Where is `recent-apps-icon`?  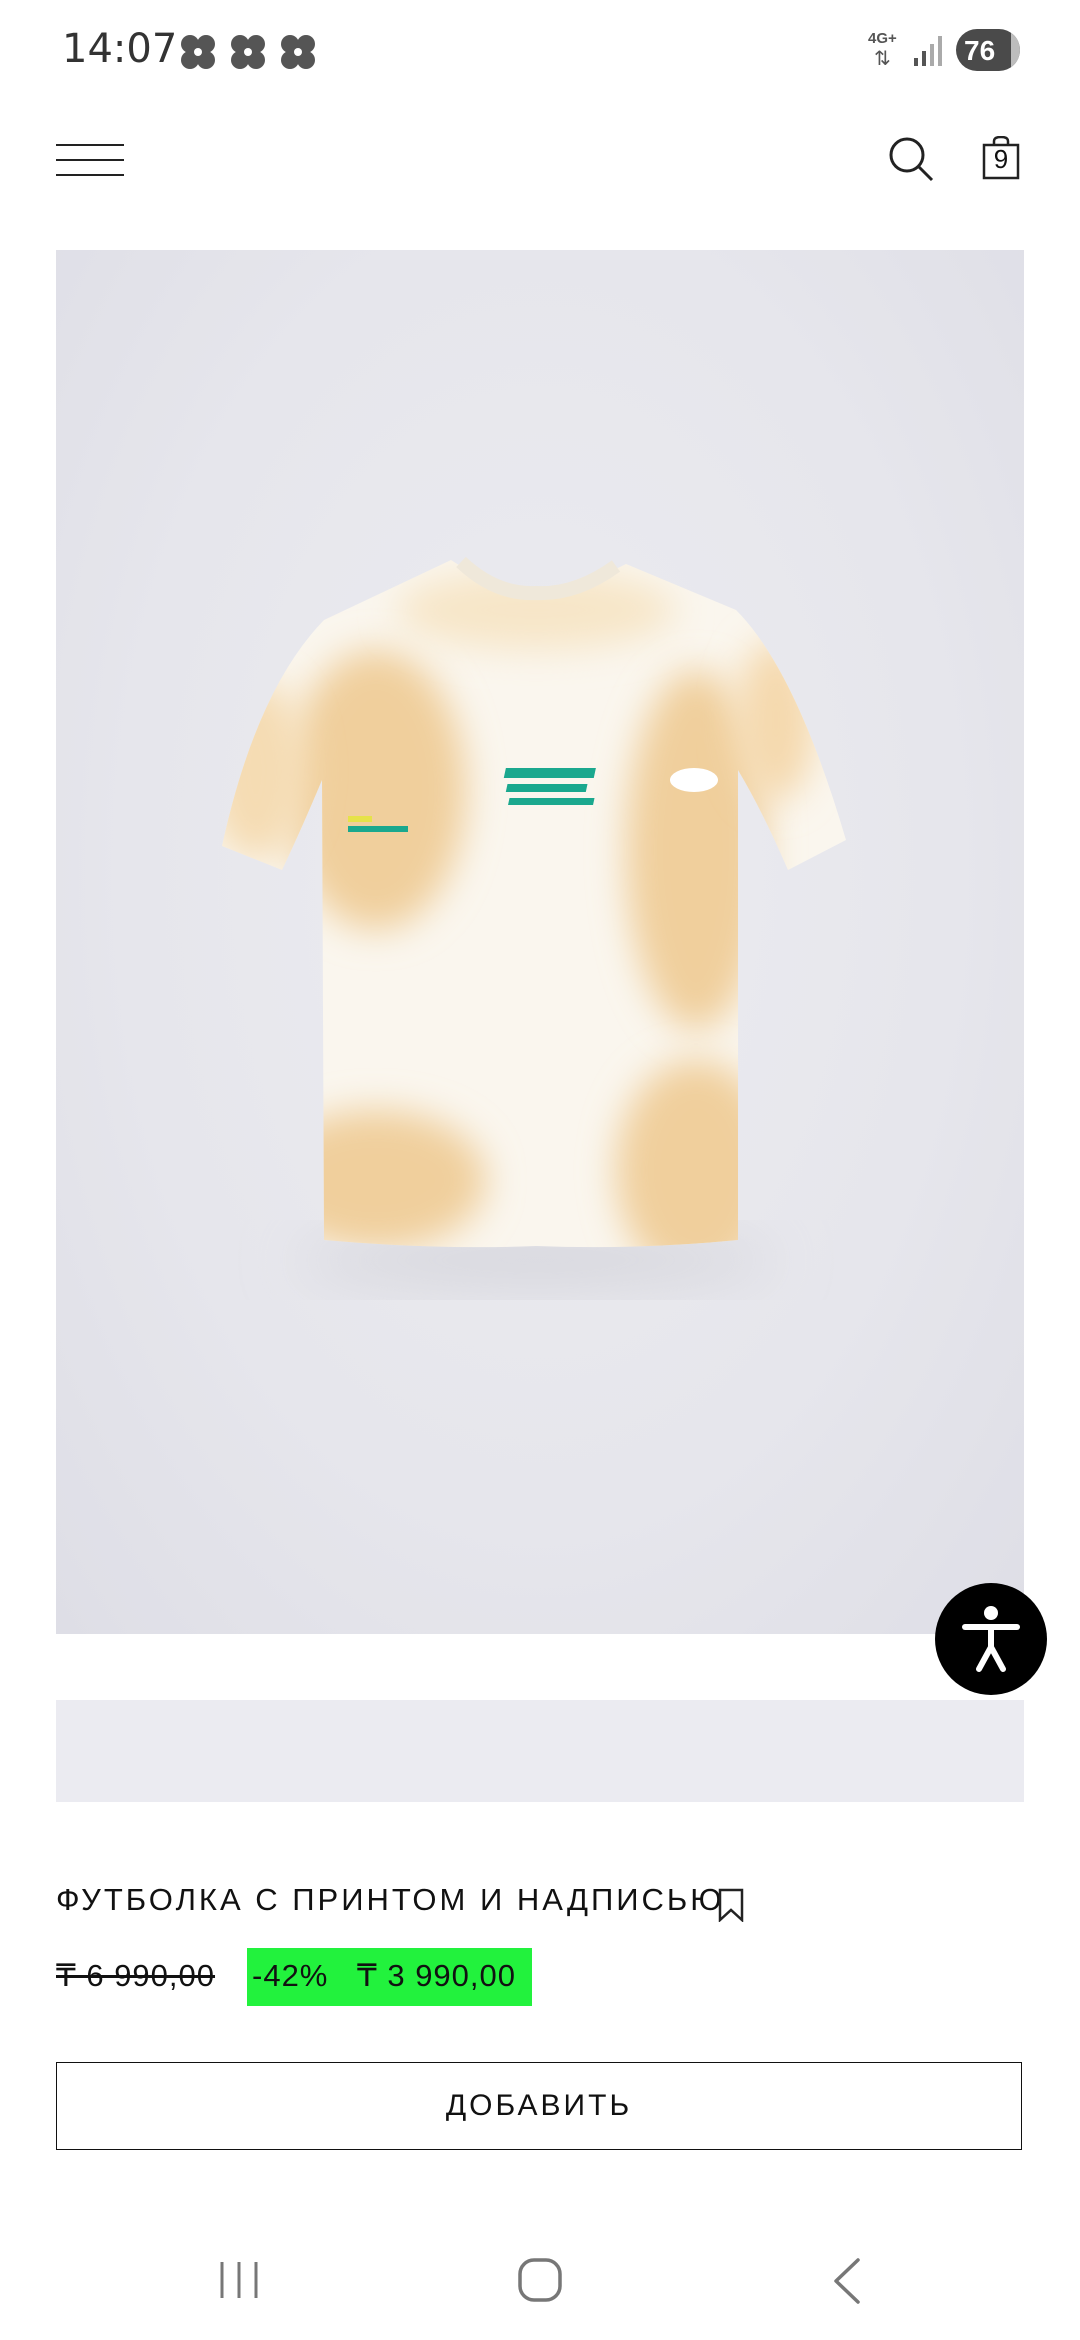
recent-apps-icon is located at coordinates (239, 2280).